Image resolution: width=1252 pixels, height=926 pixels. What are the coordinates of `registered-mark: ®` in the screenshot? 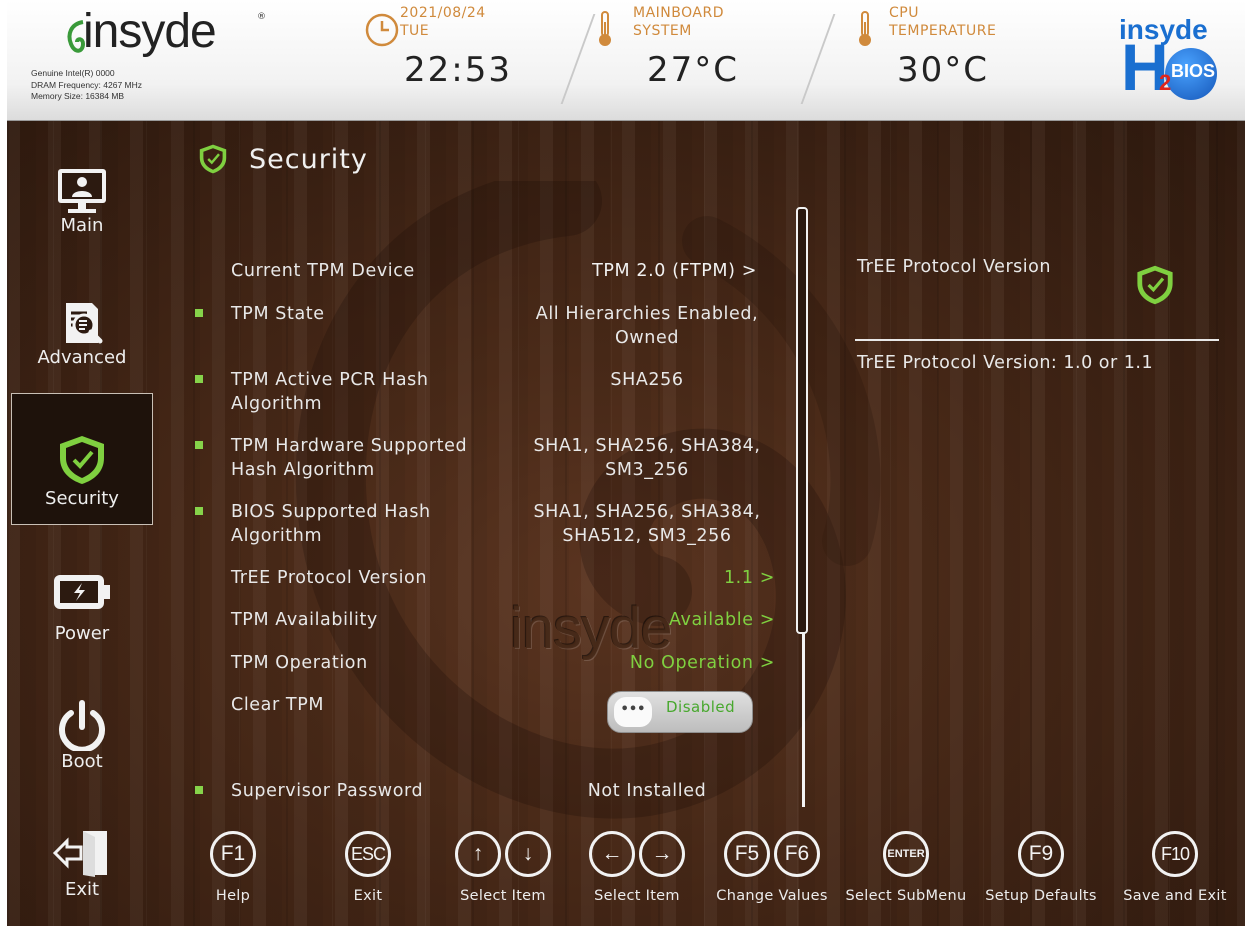 It's located at (261, 17).